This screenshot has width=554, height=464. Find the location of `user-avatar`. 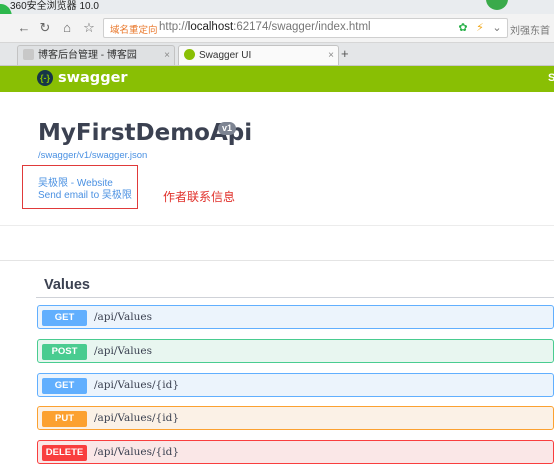

user-avatar is located at coordinates (497, 5).